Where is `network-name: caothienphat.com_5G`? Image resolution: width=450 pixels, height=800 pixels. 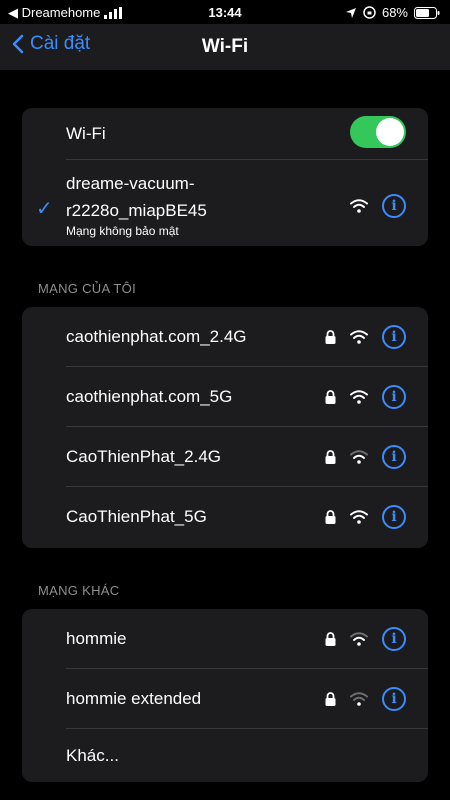 network-name: caothienphat.com_5G is located at coordinates (149, 396).